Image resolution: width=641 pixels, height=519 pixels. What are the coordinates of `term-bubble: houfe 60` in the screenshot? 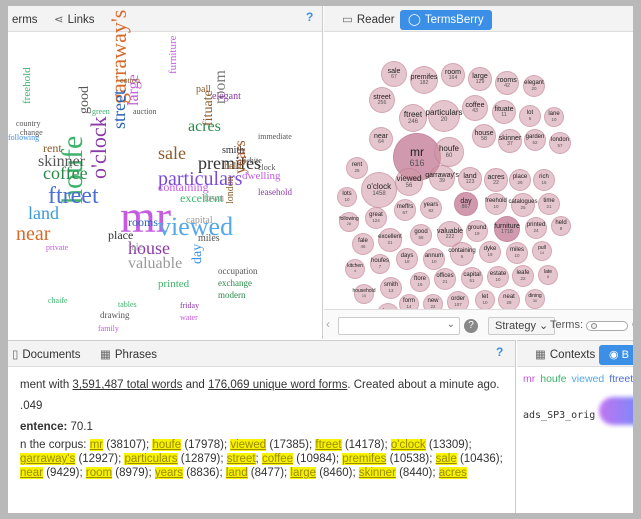 It's located at (449, 152).